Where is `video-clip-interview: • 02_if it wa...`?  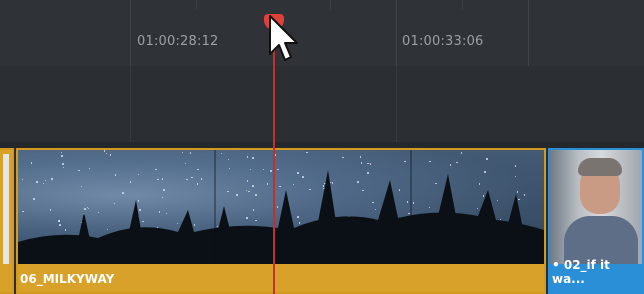
video-clip-interview: • 02_if it wa... is located at coordinates (596, 221).